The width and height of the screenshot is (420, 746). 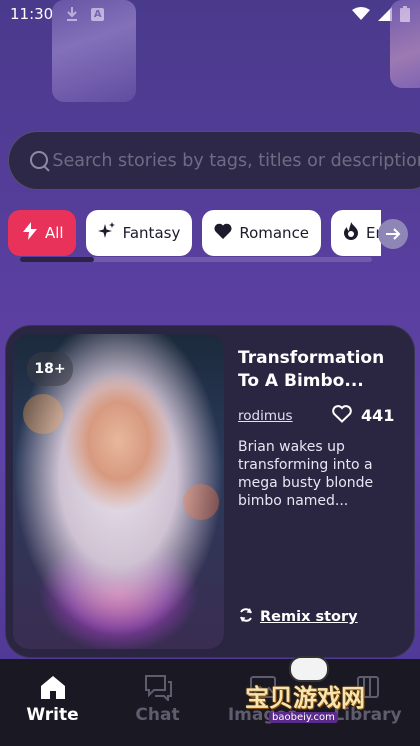 What do you see at coordinates (52, 702) in the screenshot?
I see `nav-write: Write` at bounding box center [52, 702].